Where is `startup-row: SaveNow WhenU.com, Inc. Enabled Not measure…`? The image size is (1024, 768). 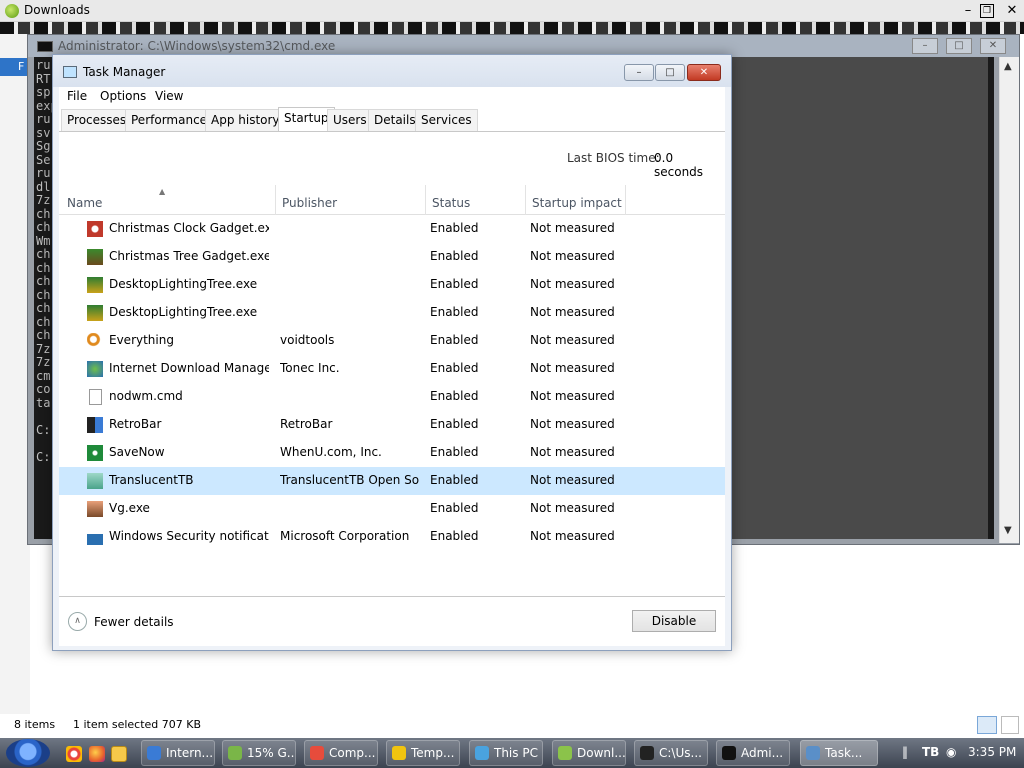
startup-row: SaveNow WhenU.com, Inc. Enabled Not measure… is located at coordinates (392, 453).